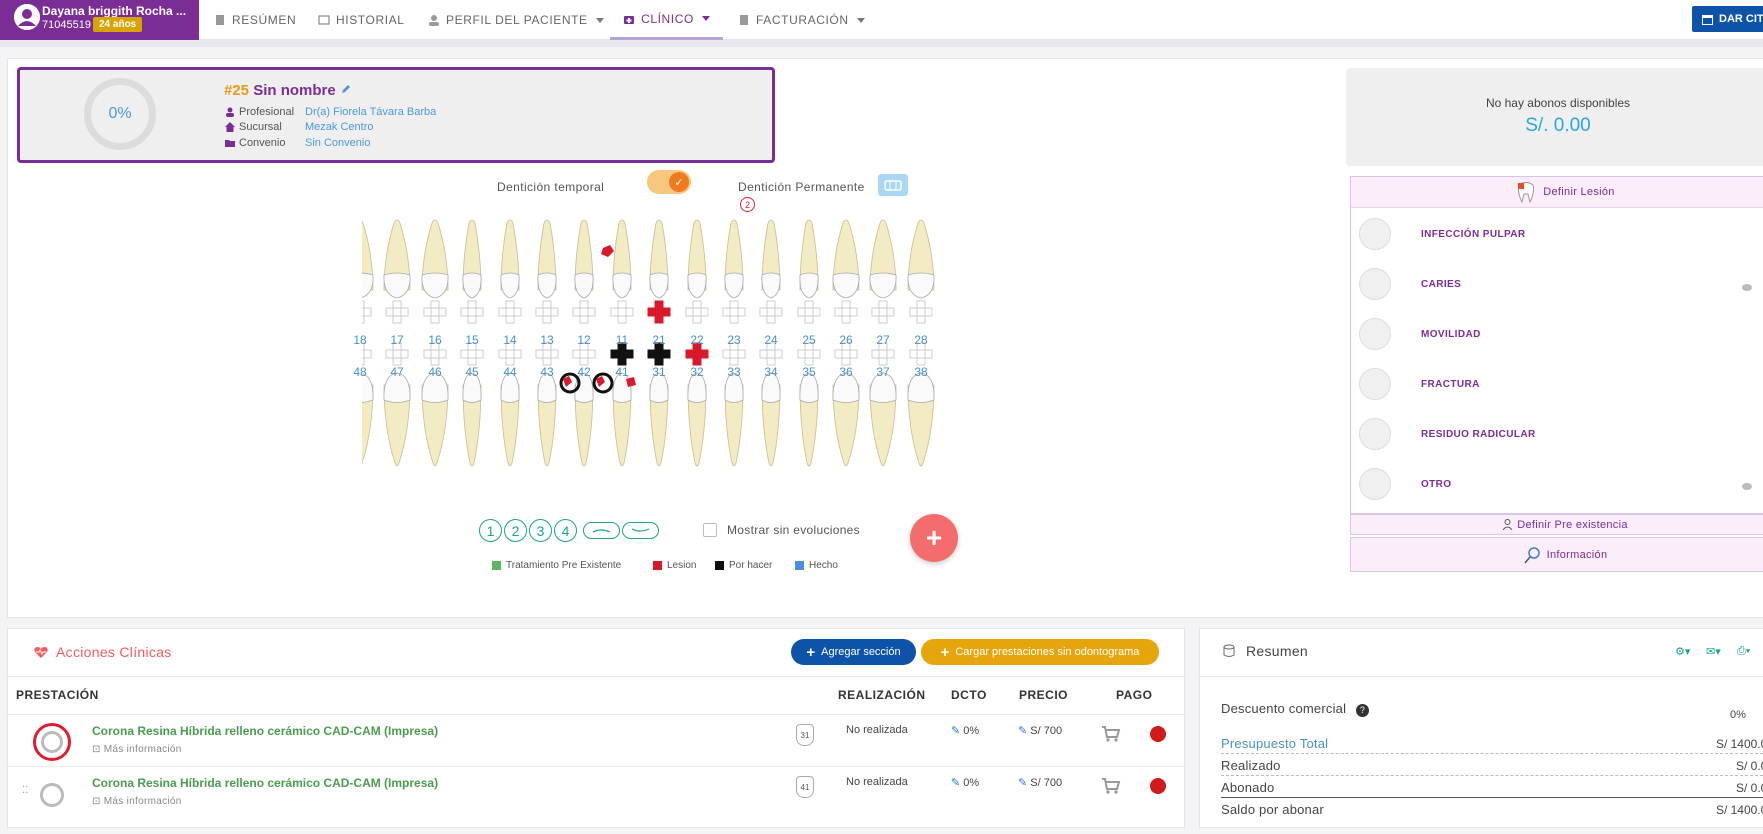  What do you see at coordinates (1557, 434) in the screenshot?
I see `lesion-item-residuo-radicular: RESIDUO RADICULAR` at bounding box center [1557, 434].